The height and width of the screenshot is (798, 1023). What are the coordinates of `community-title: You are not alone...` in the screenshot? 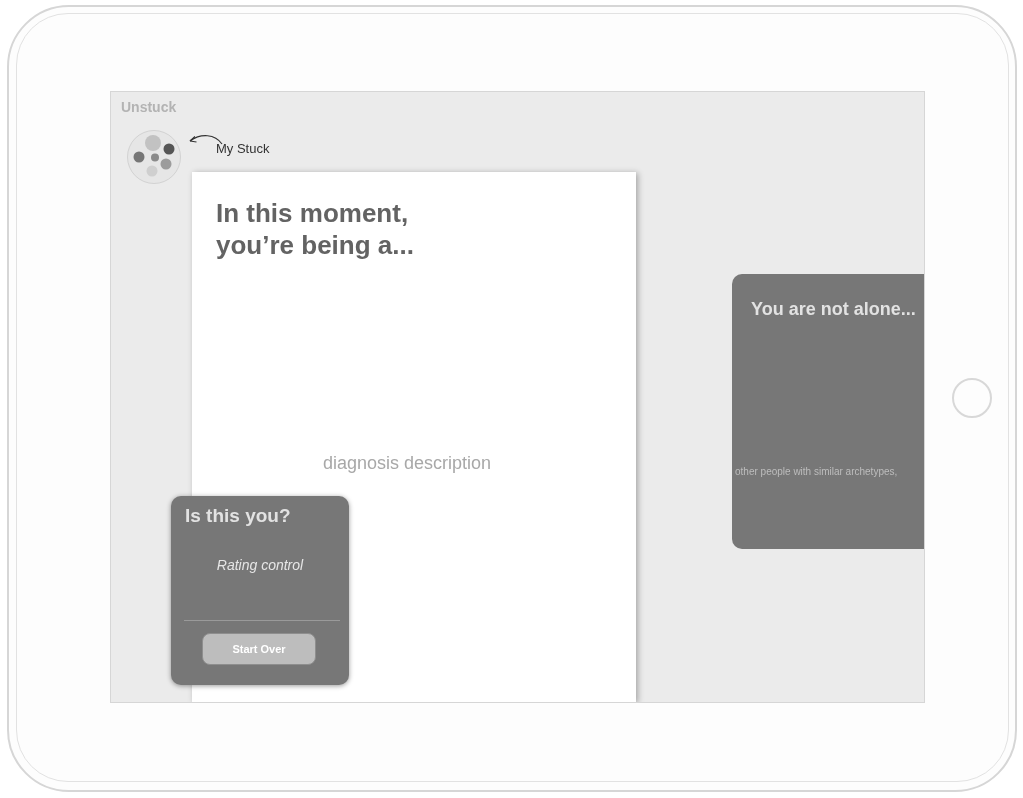 It's located at (833, 309).